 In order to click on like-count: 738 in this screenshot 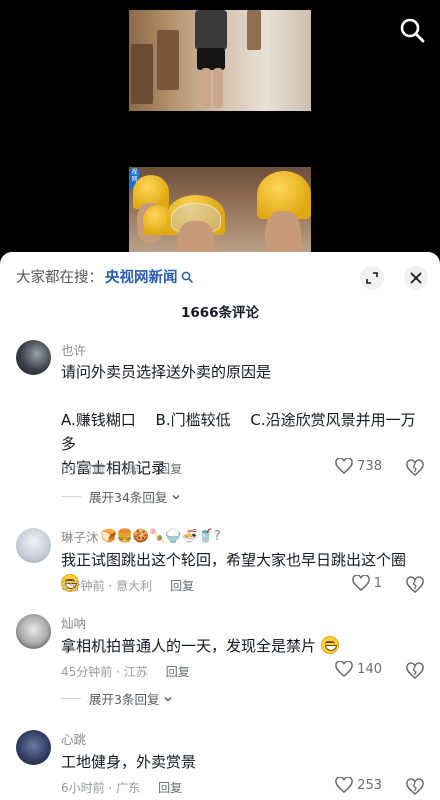, I will do `click(369, 466)`.